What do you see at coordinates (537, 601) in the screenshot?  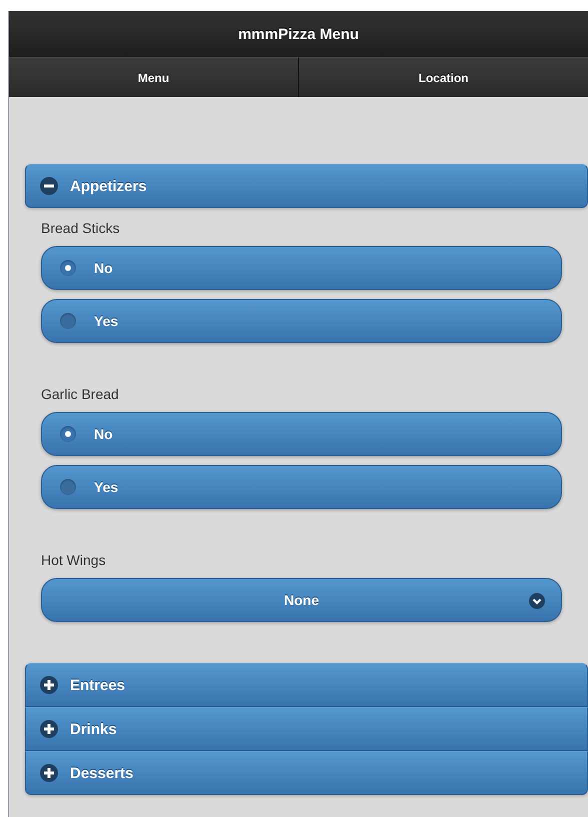 I see `chevron-down-icon` at bounding box center [537, 601].